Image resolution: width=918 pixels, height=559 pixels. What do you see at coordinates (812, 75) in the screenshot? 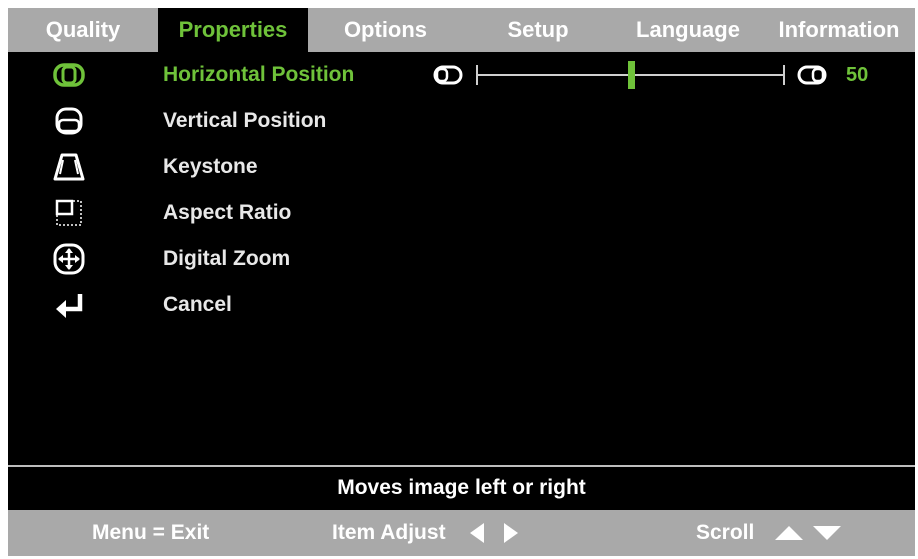
I see `slider-right-icon` at bounding box center [812, 75].